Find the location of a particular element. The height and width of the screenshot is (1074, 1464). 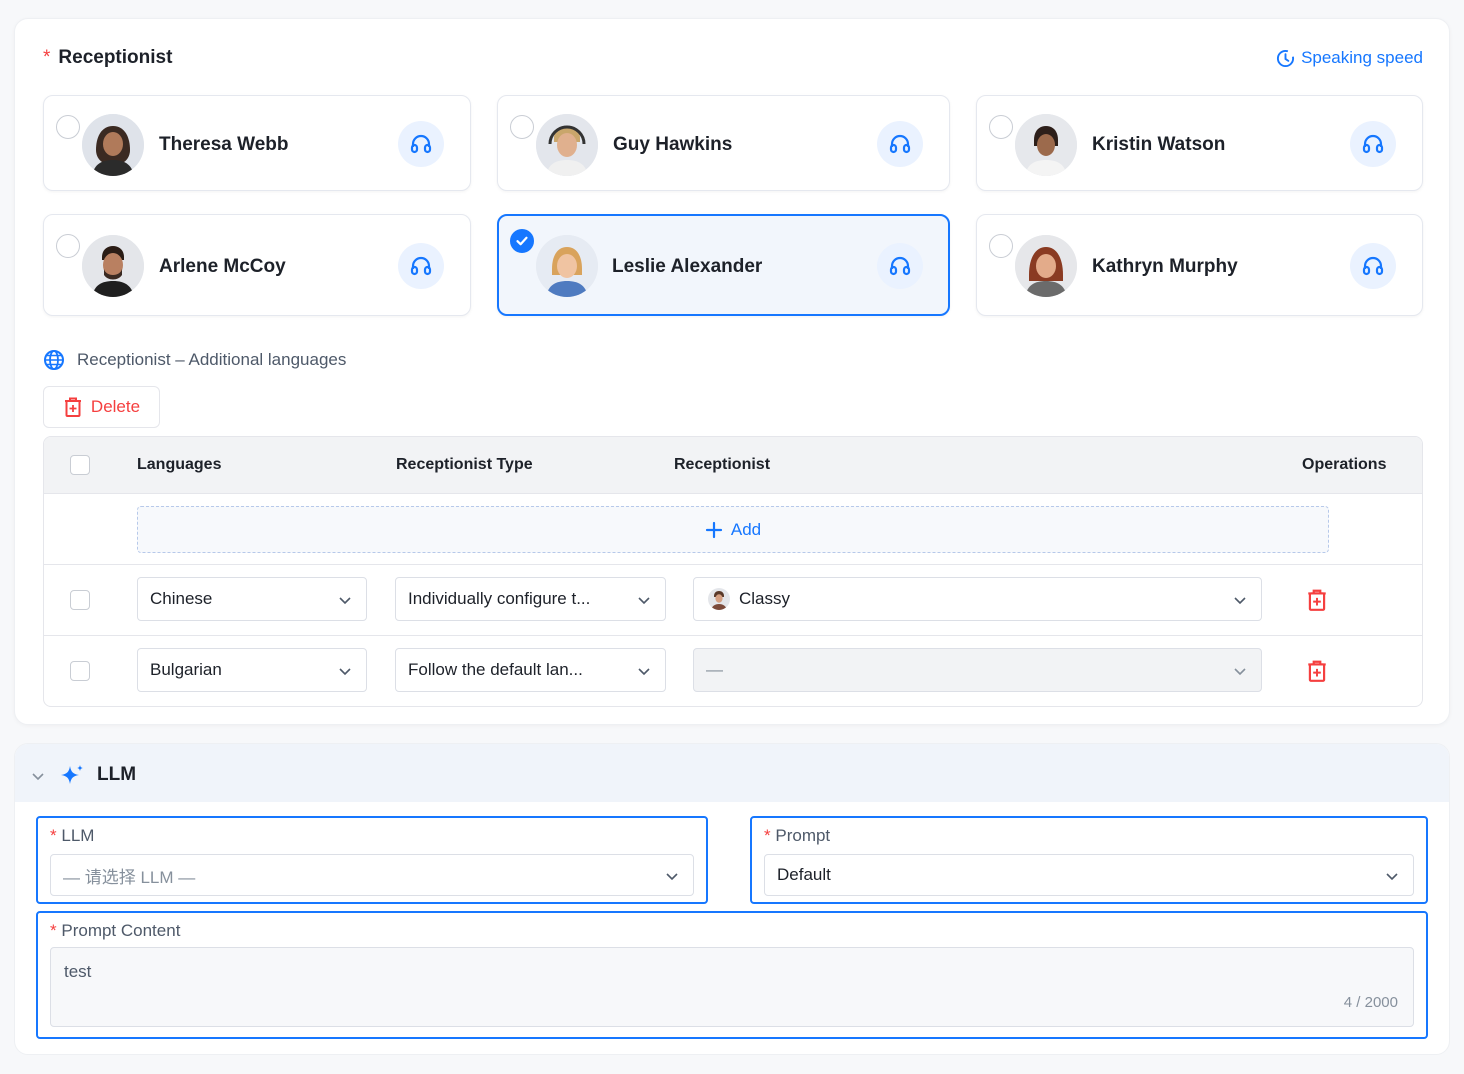

column-header-receptionist: Receptionist is located at coordinates (722, 464).